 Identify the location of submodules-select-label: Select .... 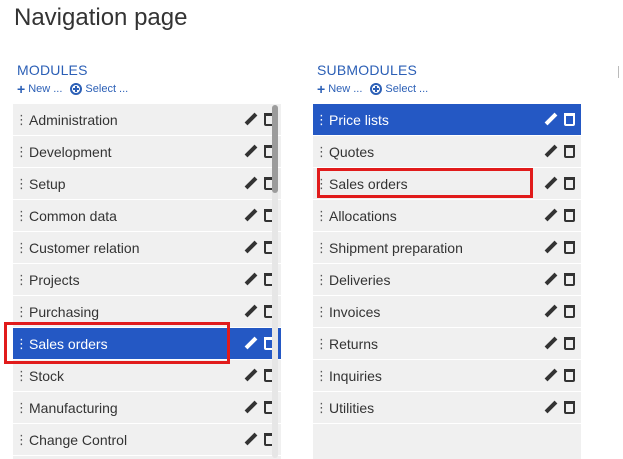
(407, 89).